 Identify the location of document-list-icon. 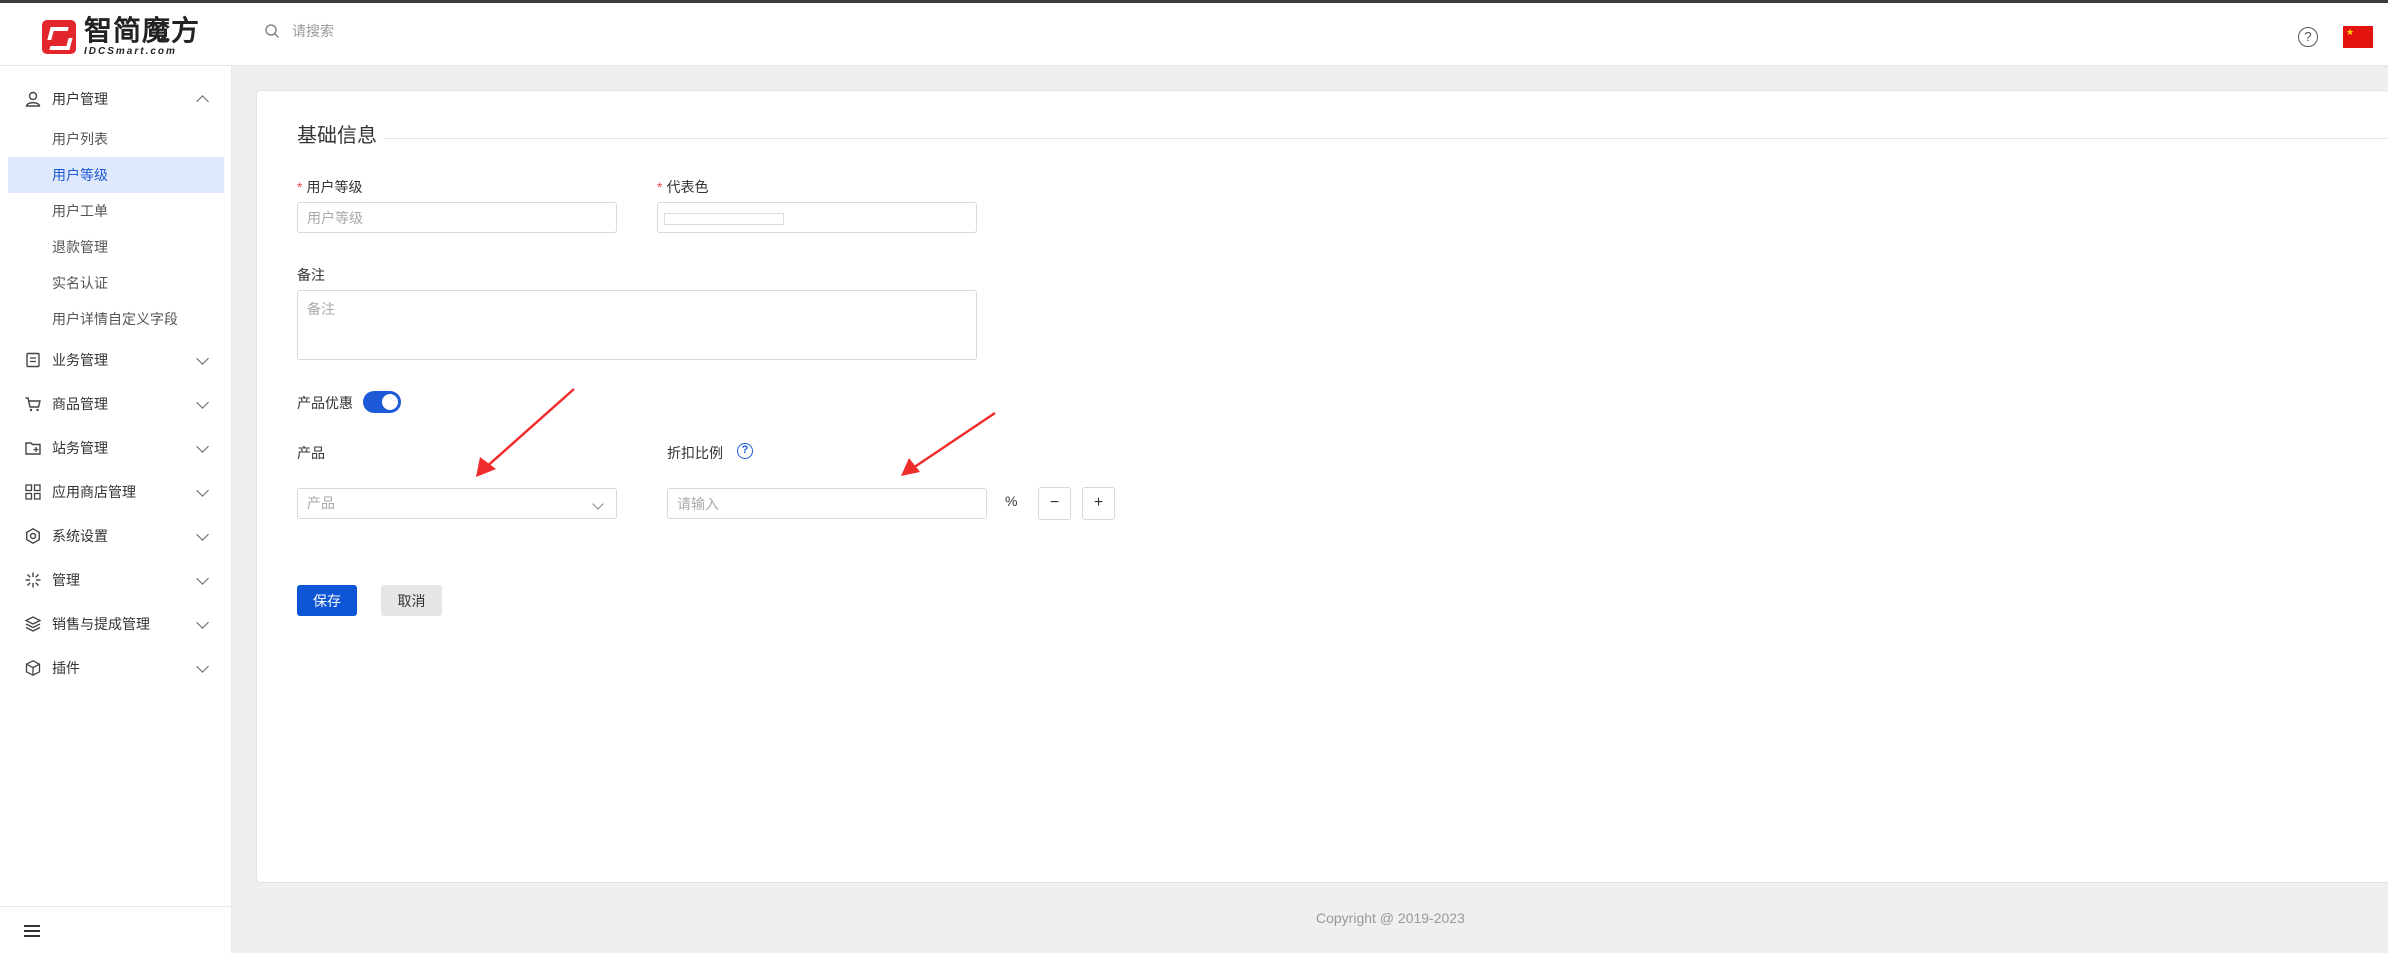
(33, 360).